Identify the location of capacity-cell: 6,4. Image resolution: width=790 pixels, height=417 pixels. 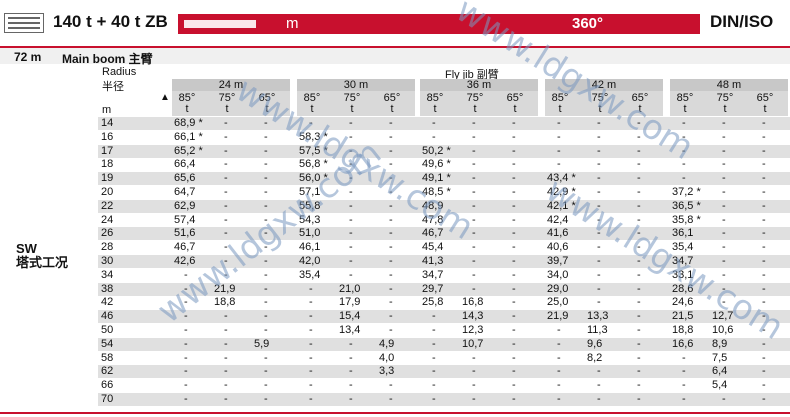
(720, 371).